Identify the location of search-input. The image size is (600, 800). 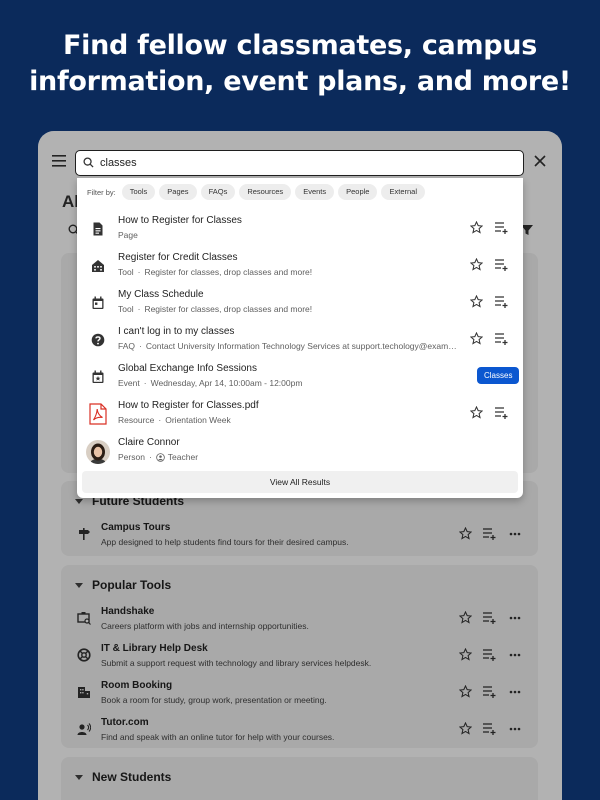
(305, 163).